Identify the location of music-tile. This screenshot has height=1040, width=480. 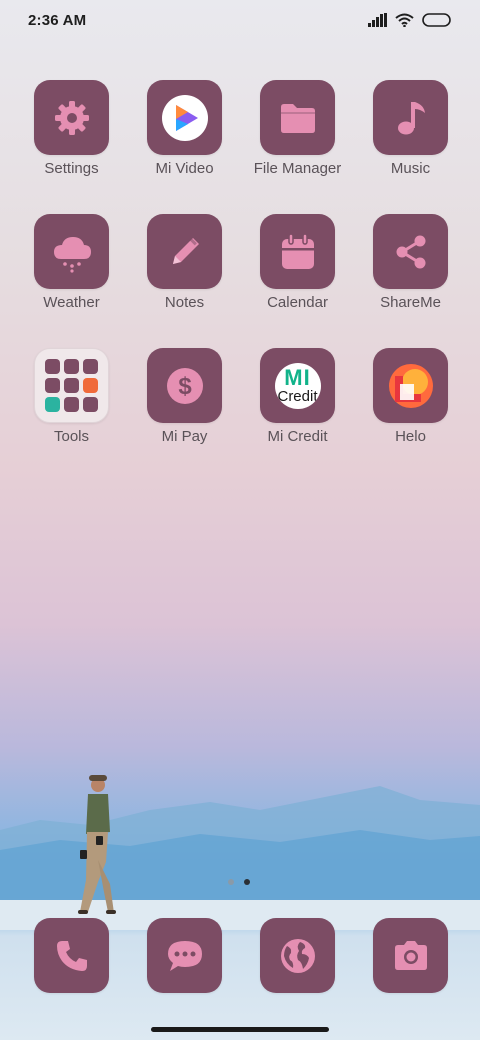
(410, 117).